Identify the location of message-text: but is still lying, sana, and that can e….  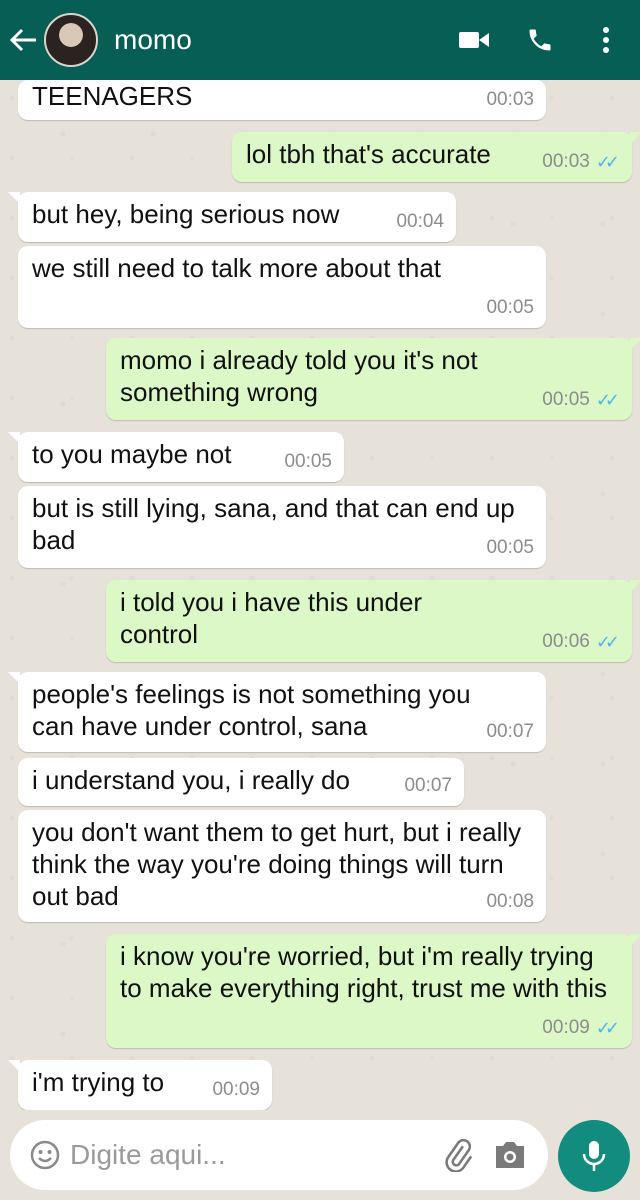
(273, 524).